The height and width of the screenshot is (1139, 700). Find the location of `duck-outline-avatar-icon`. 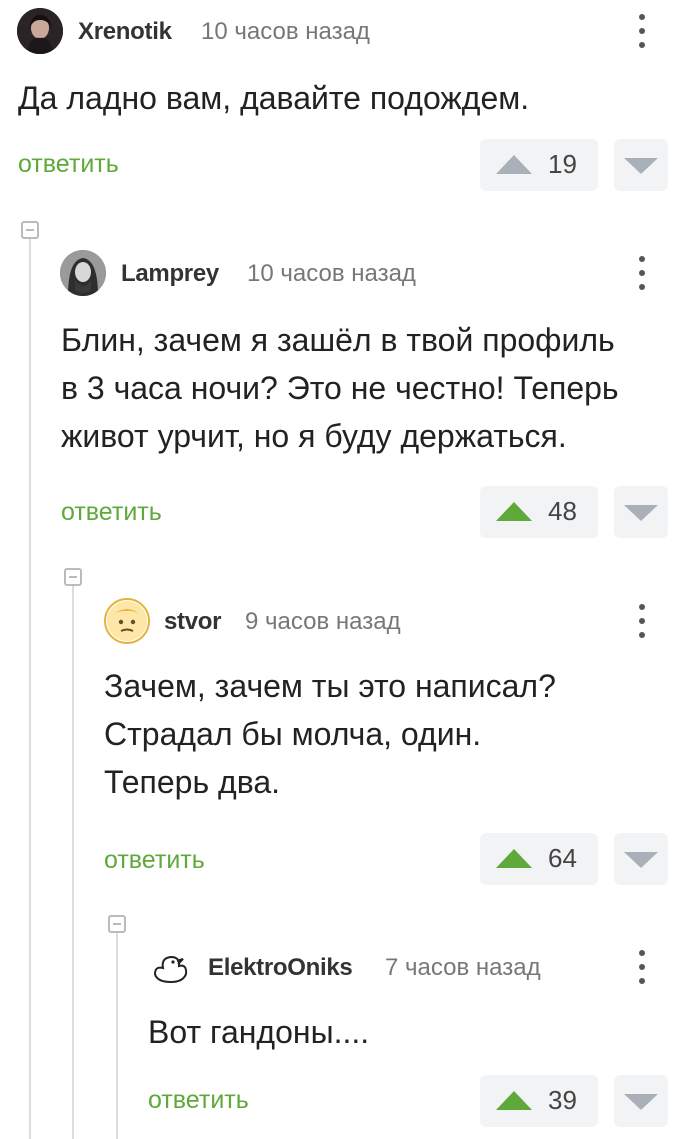

duck-outline-avatar-icon is located at coordinates (170, 967).